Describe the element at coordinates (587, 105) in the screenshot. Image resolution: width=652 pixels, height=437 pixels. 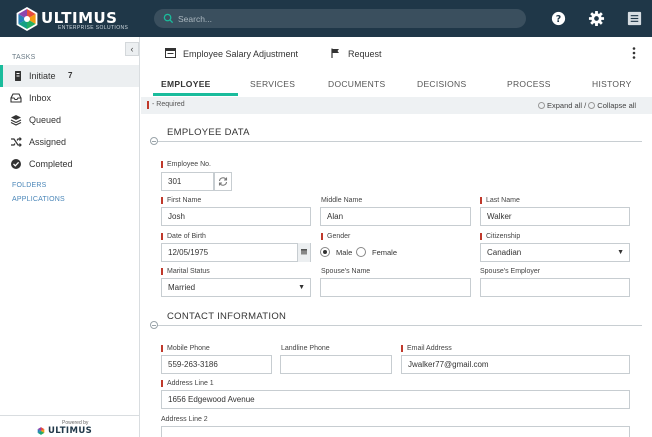
I see `expand-collapse-controls: Expand all / Collapse all` at that location.